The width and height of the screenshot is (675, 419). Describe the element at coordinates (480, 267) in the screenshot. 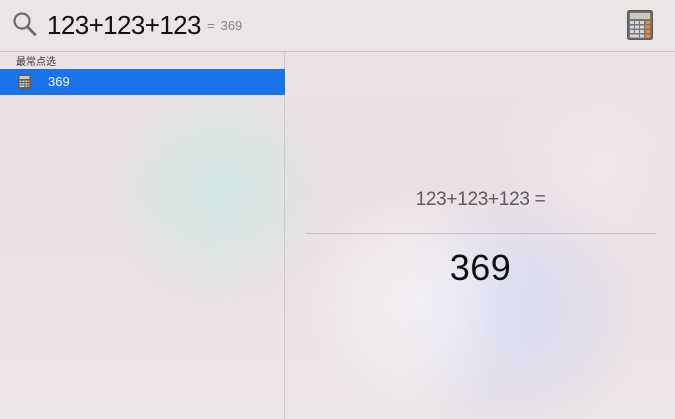

I see `preview-result: 369` at that location.